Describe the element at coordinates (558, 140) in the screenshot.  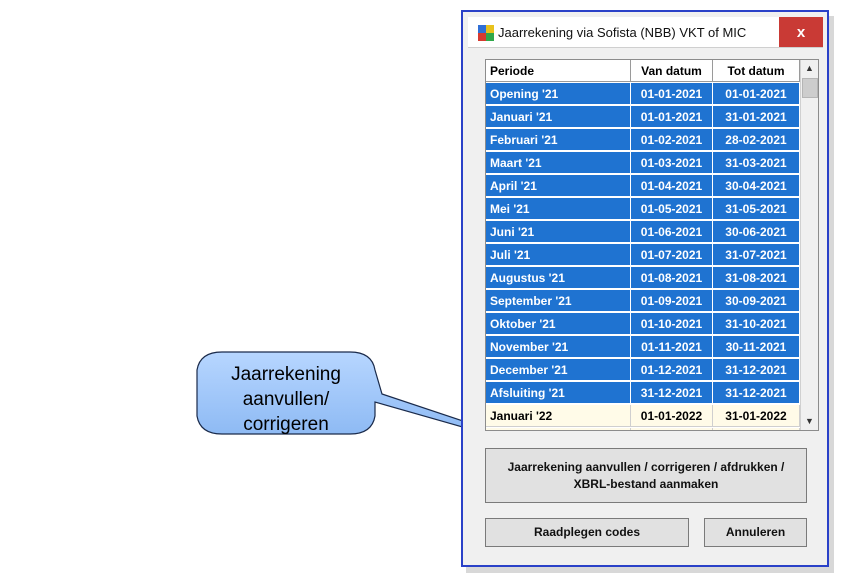
I see `period-cell: Februari '21` at that location.